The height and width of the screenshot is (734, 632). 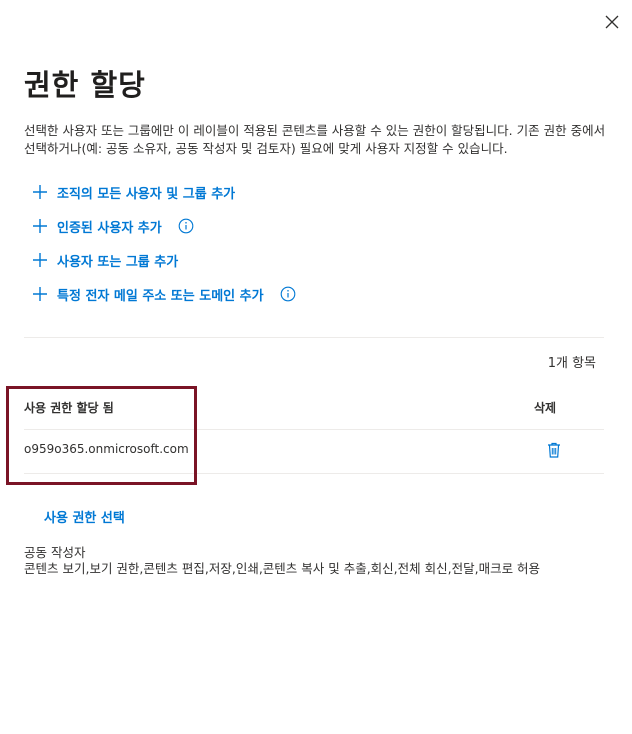 I want to click on add-email-or-domain-button: 특정 전자 메일 주소 또는 도메인 추가, so click(x=163, y=294).